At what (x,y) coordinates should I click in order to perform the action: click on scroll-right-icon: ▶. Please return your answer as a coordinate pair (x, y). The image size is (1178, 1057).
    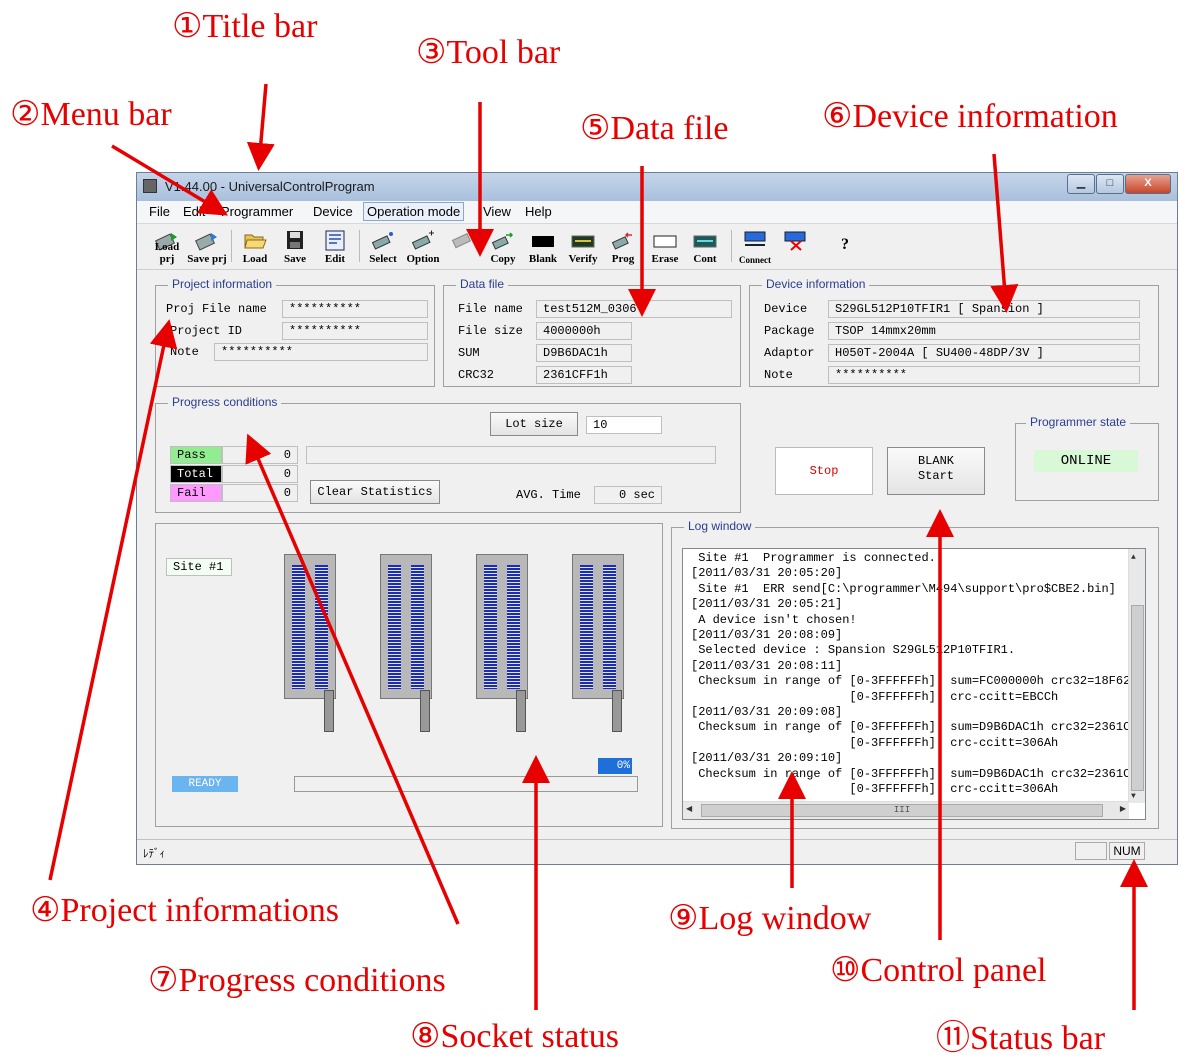
    Looking at the image, I should click on (1123, 809).